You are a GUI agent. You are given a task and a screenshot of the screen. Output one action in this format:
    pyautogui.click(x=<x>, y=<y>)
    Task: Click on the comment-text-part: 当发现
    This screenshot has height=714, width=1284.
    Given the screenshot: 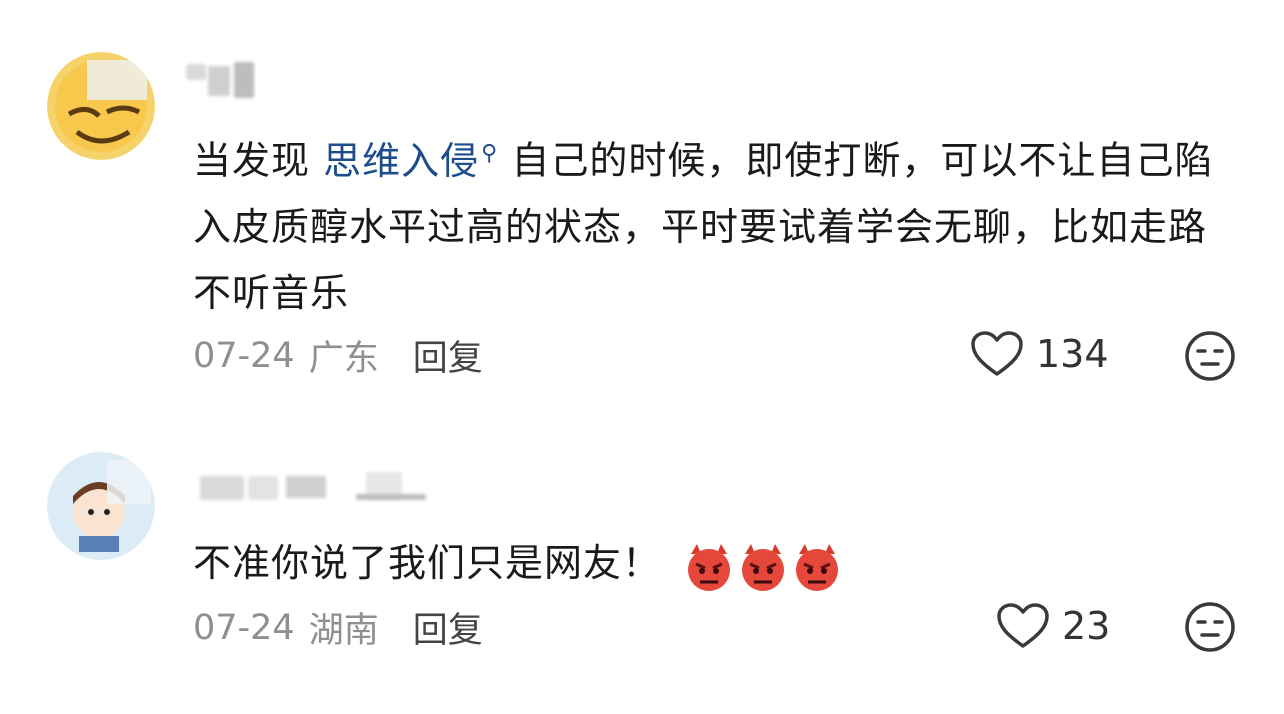 What is the action you would take?
    pyautogui.click(x=258, y=160)
    